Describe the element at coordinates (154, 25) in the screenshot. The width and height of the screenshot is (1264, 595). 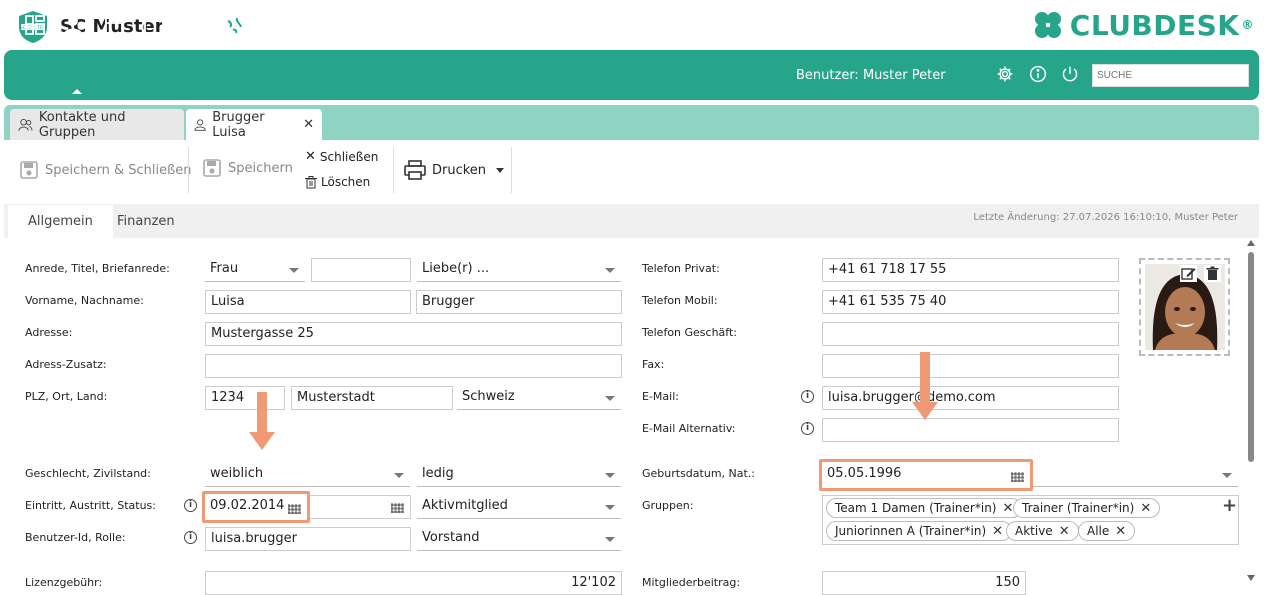
I see `folder-icon` at that location.